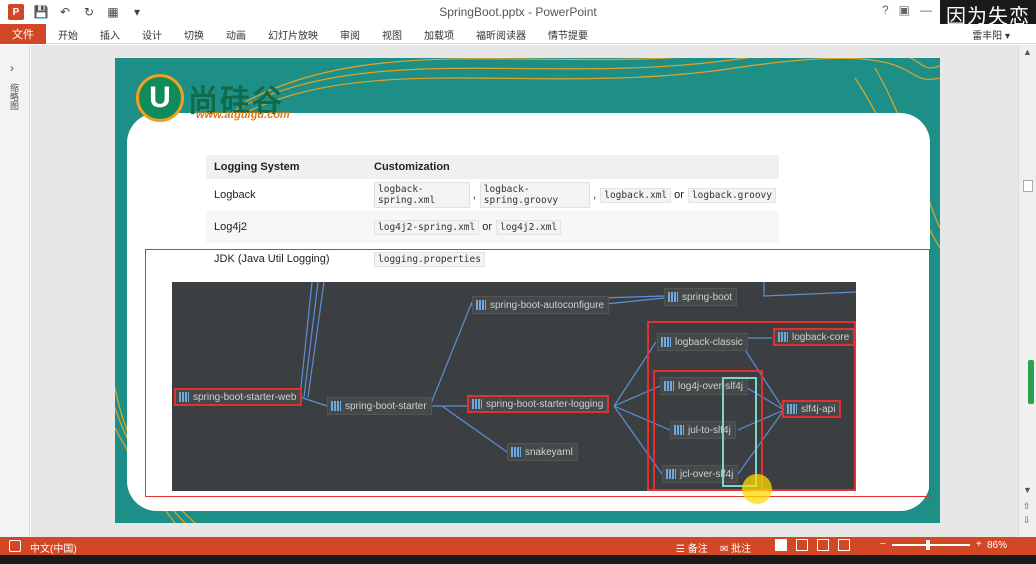  Describe the element at coordinates (735, 547) in the screenshot. I see `comments-button: ✉ 批注` at that location.